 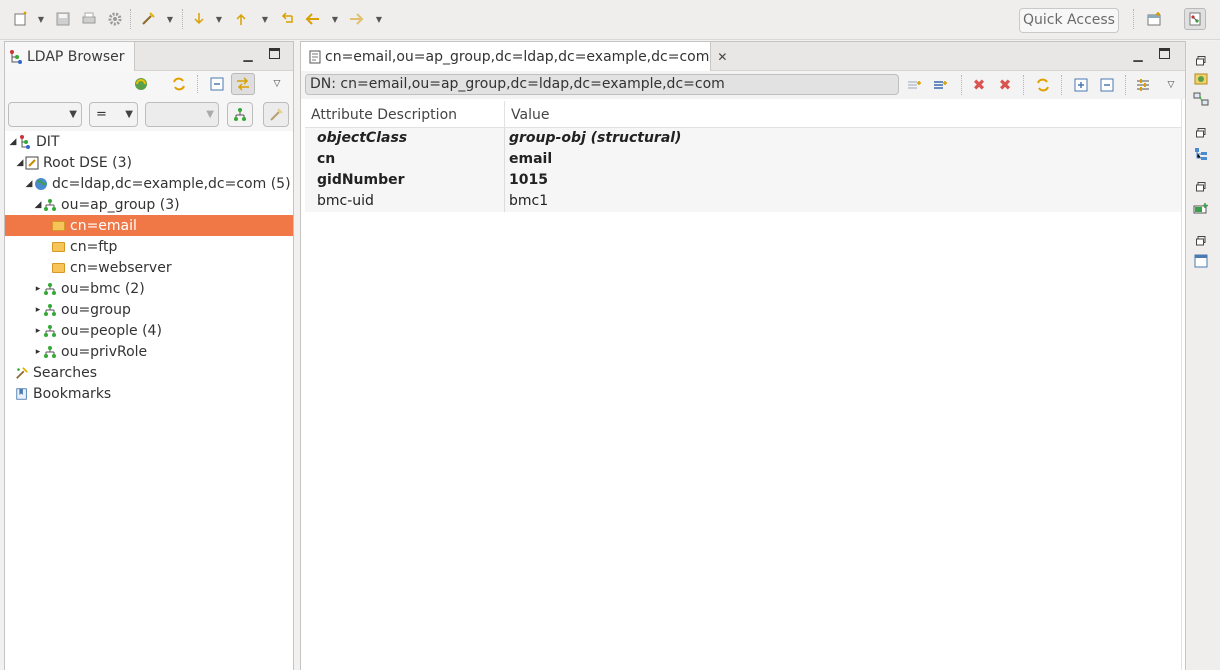 I want to click on tree-item-ou-ap-group: ◢ ou=ap_group (3), so click(x=149, y=204).